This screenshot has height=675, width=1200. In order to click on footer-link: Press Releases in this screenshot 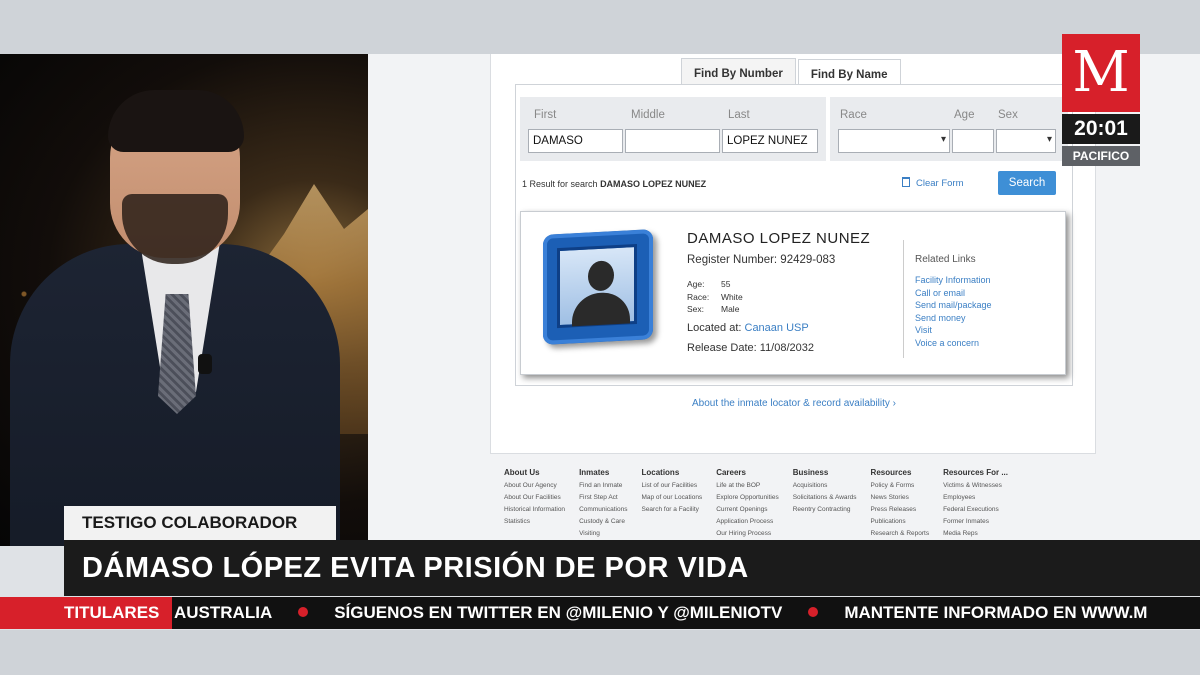, I will do `click(900, 510)`.